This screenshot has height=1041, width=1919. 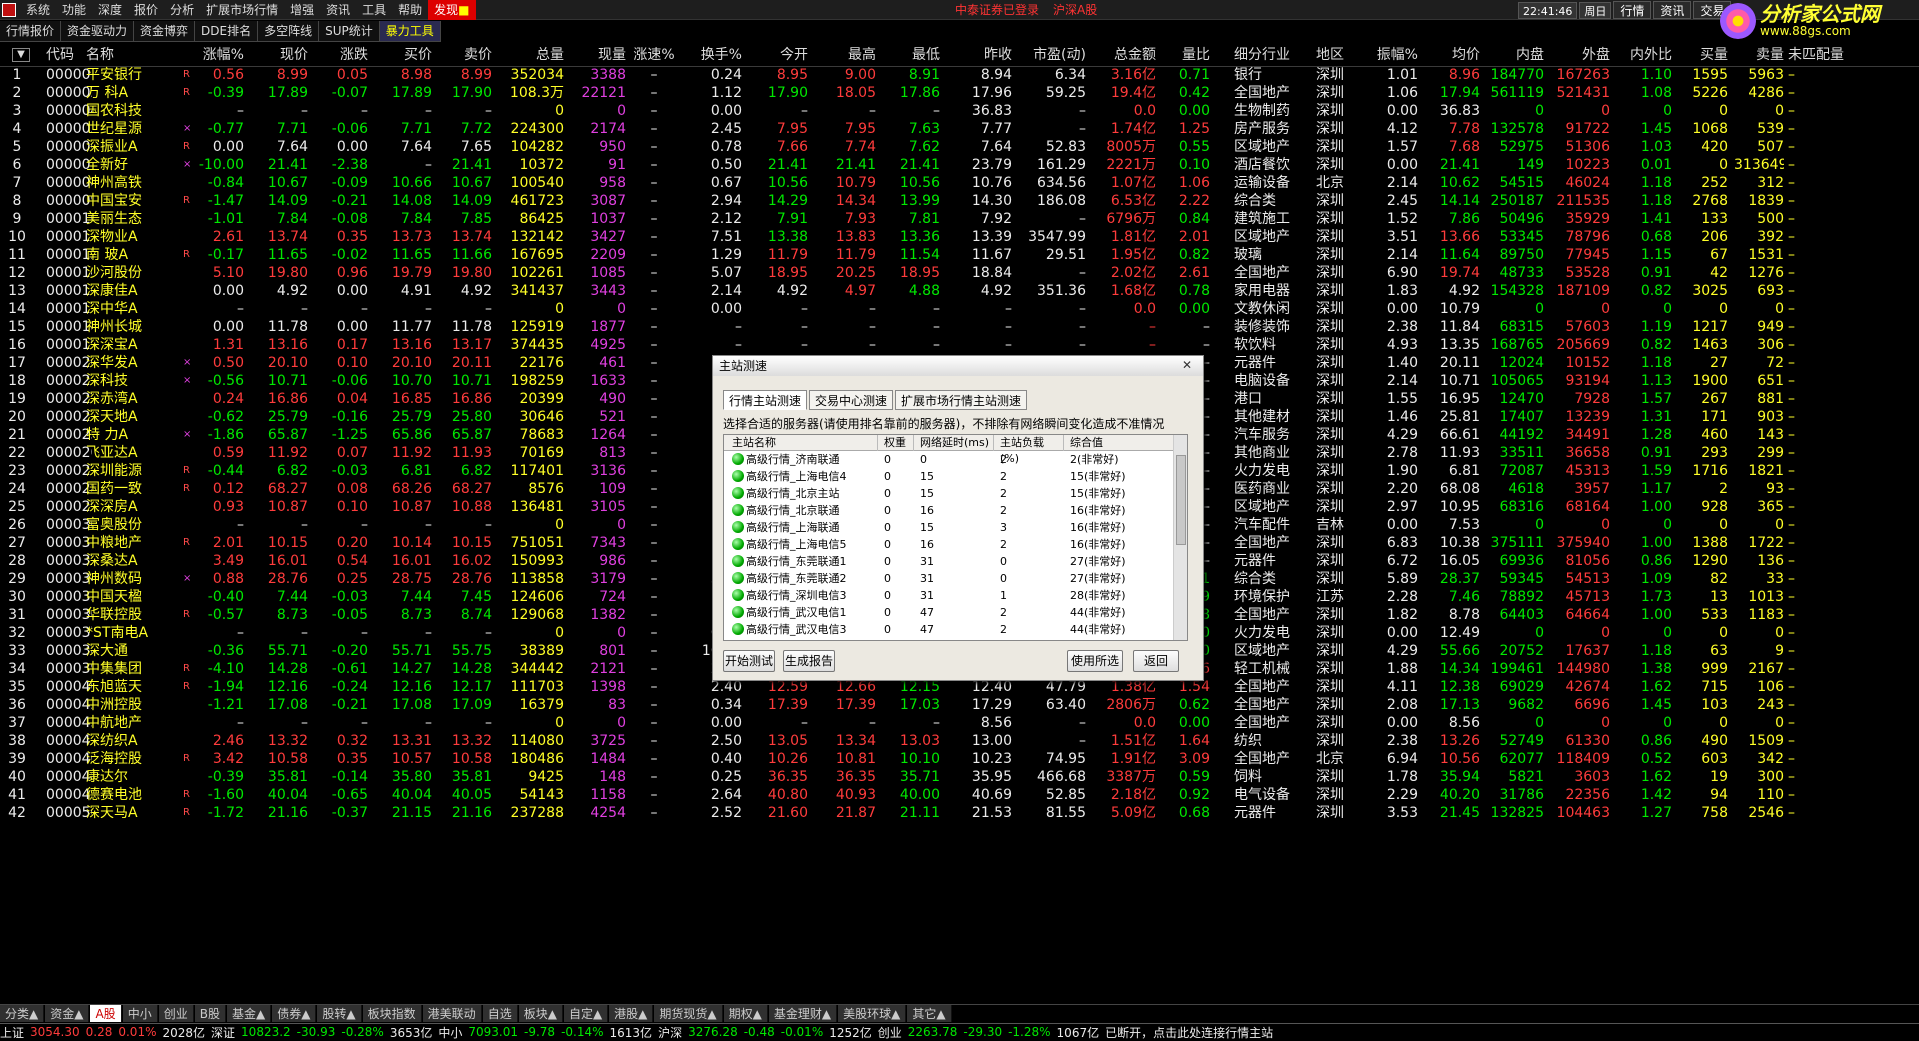 What do you see at coordinates (1759, 55) in the screenshot?
I see `column-header: 卖量` at bounding box center [1759, 55].